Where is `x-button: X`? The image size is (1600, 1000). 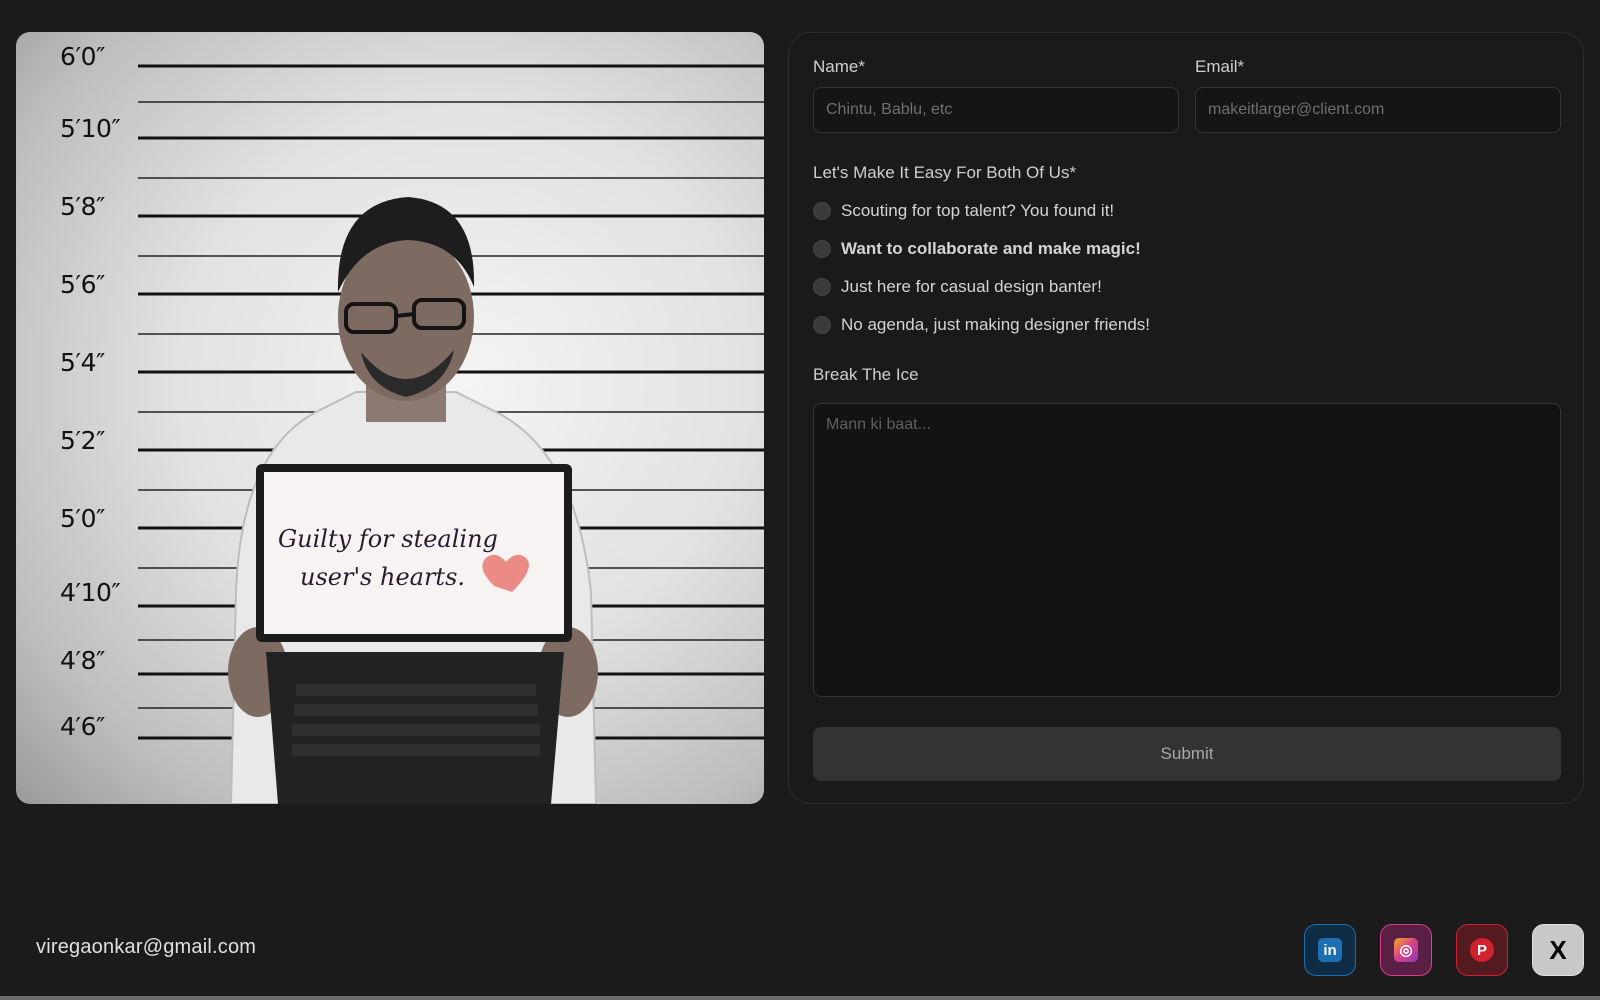 x-button: X is located at coordinates (1558, 950).